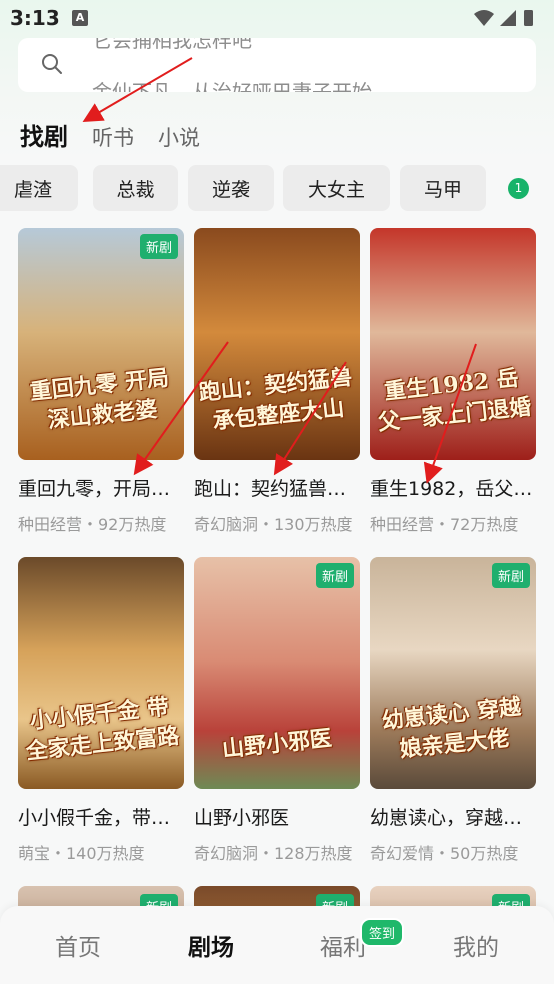  I want to click on drama-title: 跑山：契约猛兽承包整座大山, so click(277, 487).